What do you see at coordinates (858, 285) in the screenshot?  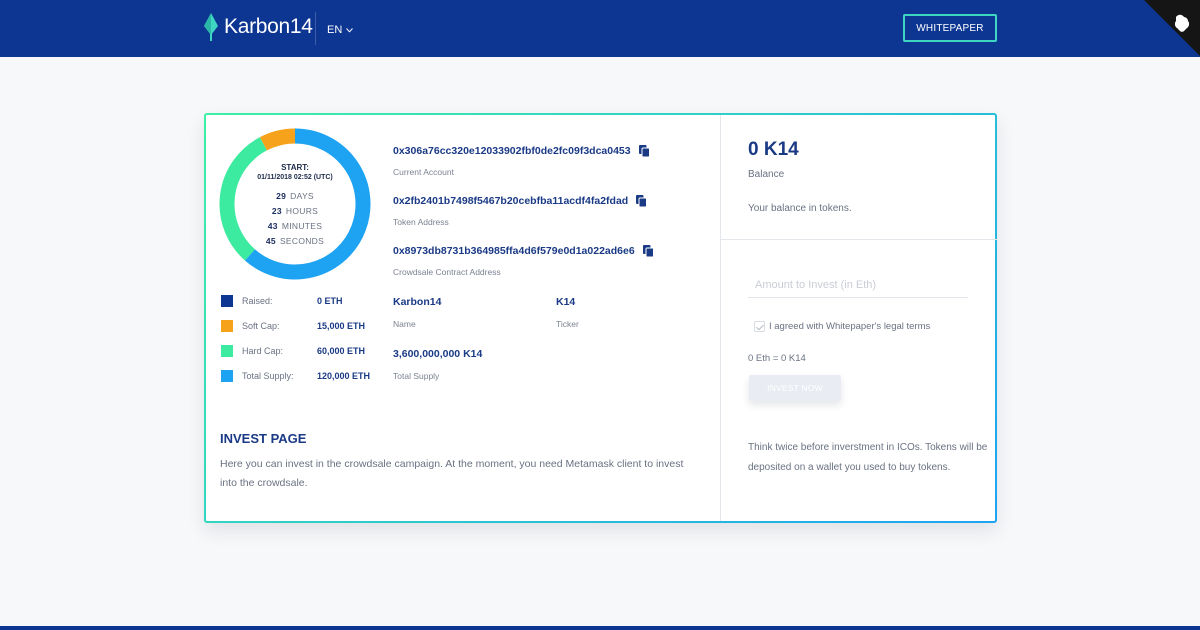 I see `amount-input` at bounding box center [858, 285].